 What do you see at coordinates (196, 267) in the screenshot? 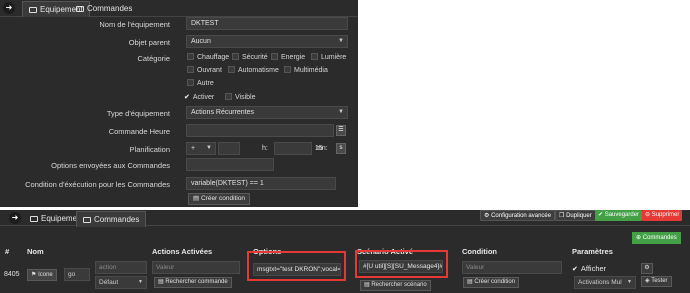
I see `action-value-input: Valeur` at bounding box center [196, 267].